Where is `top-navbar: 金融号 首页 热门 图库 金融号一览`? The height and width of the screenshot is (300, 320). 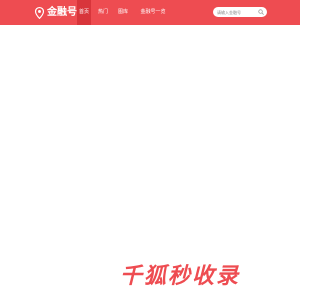
top-navbar: 金融号 首页 热门 图库 金融号一览 is located at coordinates (150, 12).